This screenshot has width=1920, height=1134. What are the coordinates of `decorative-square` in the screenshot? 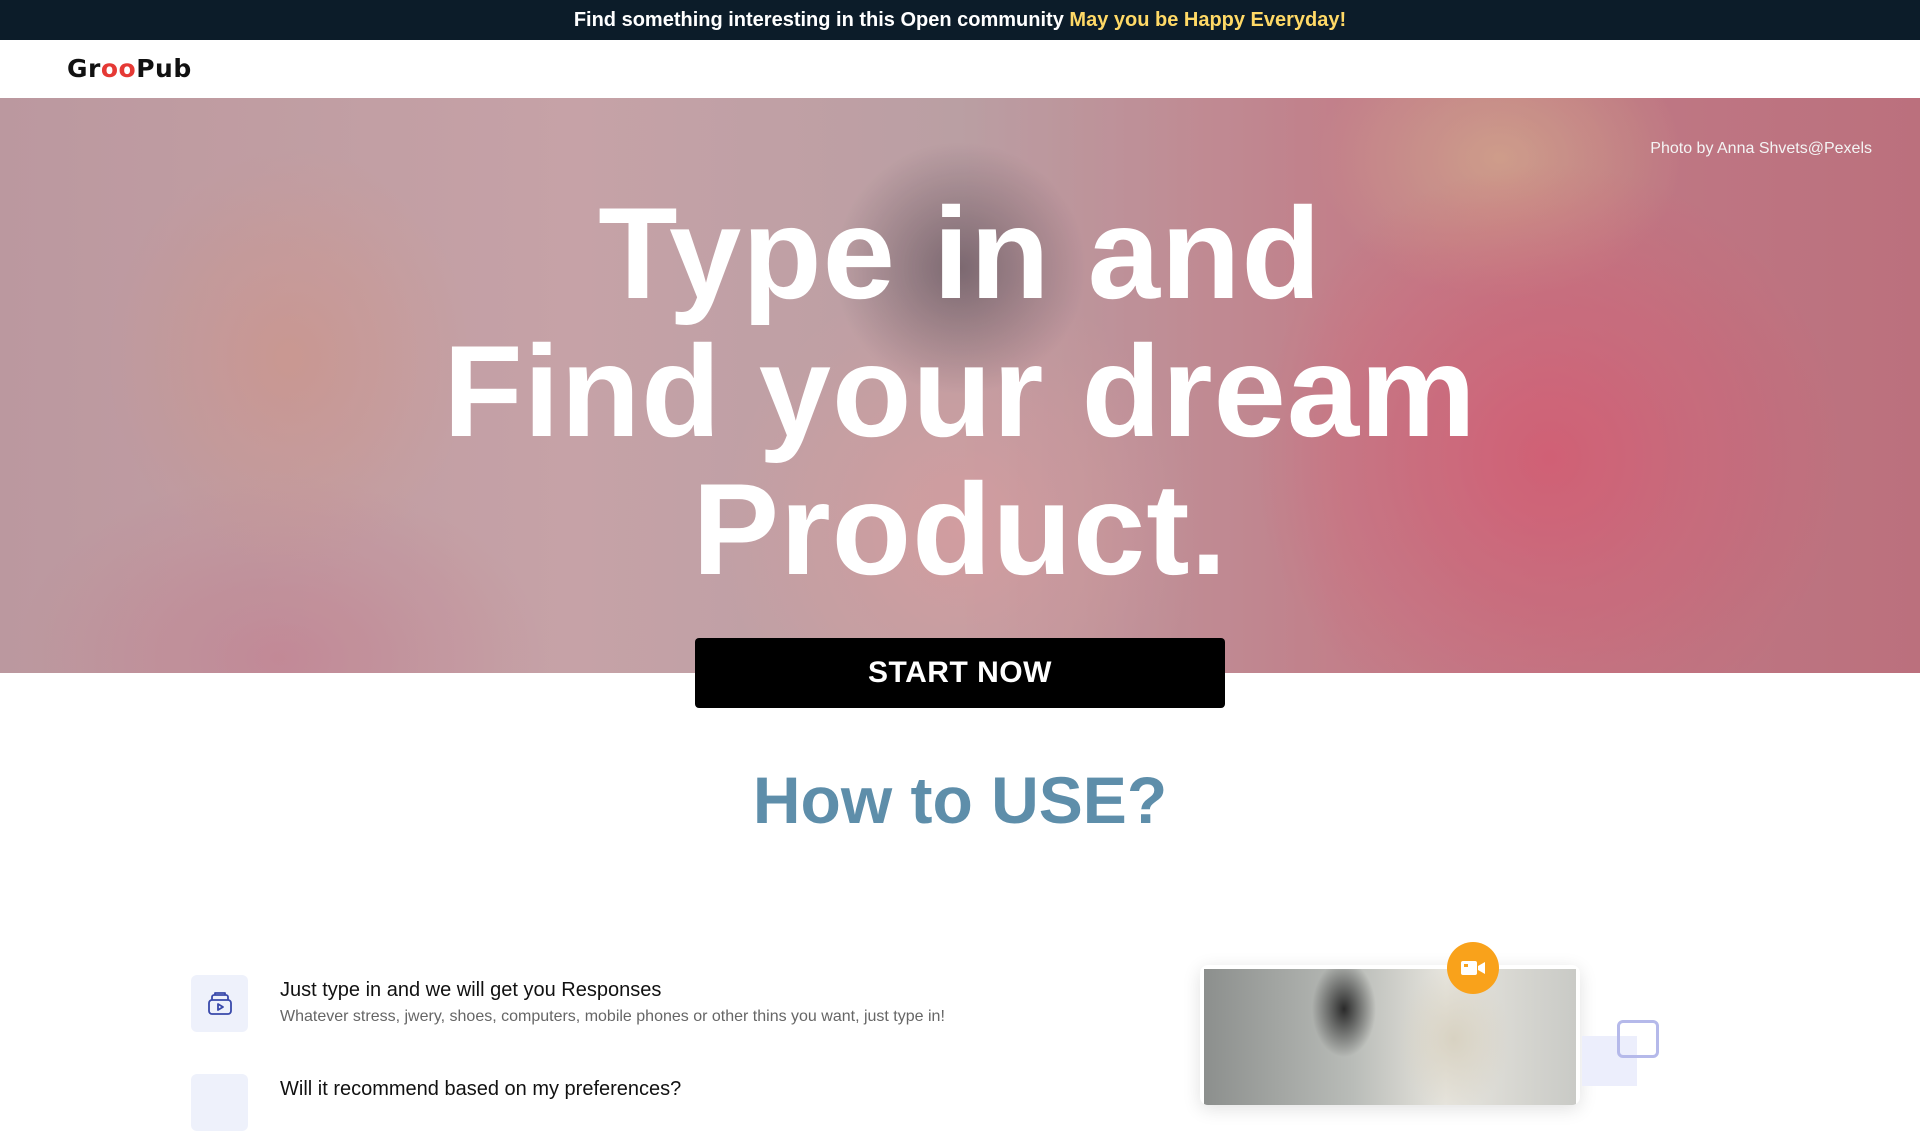 It's located at (1638, 1039).